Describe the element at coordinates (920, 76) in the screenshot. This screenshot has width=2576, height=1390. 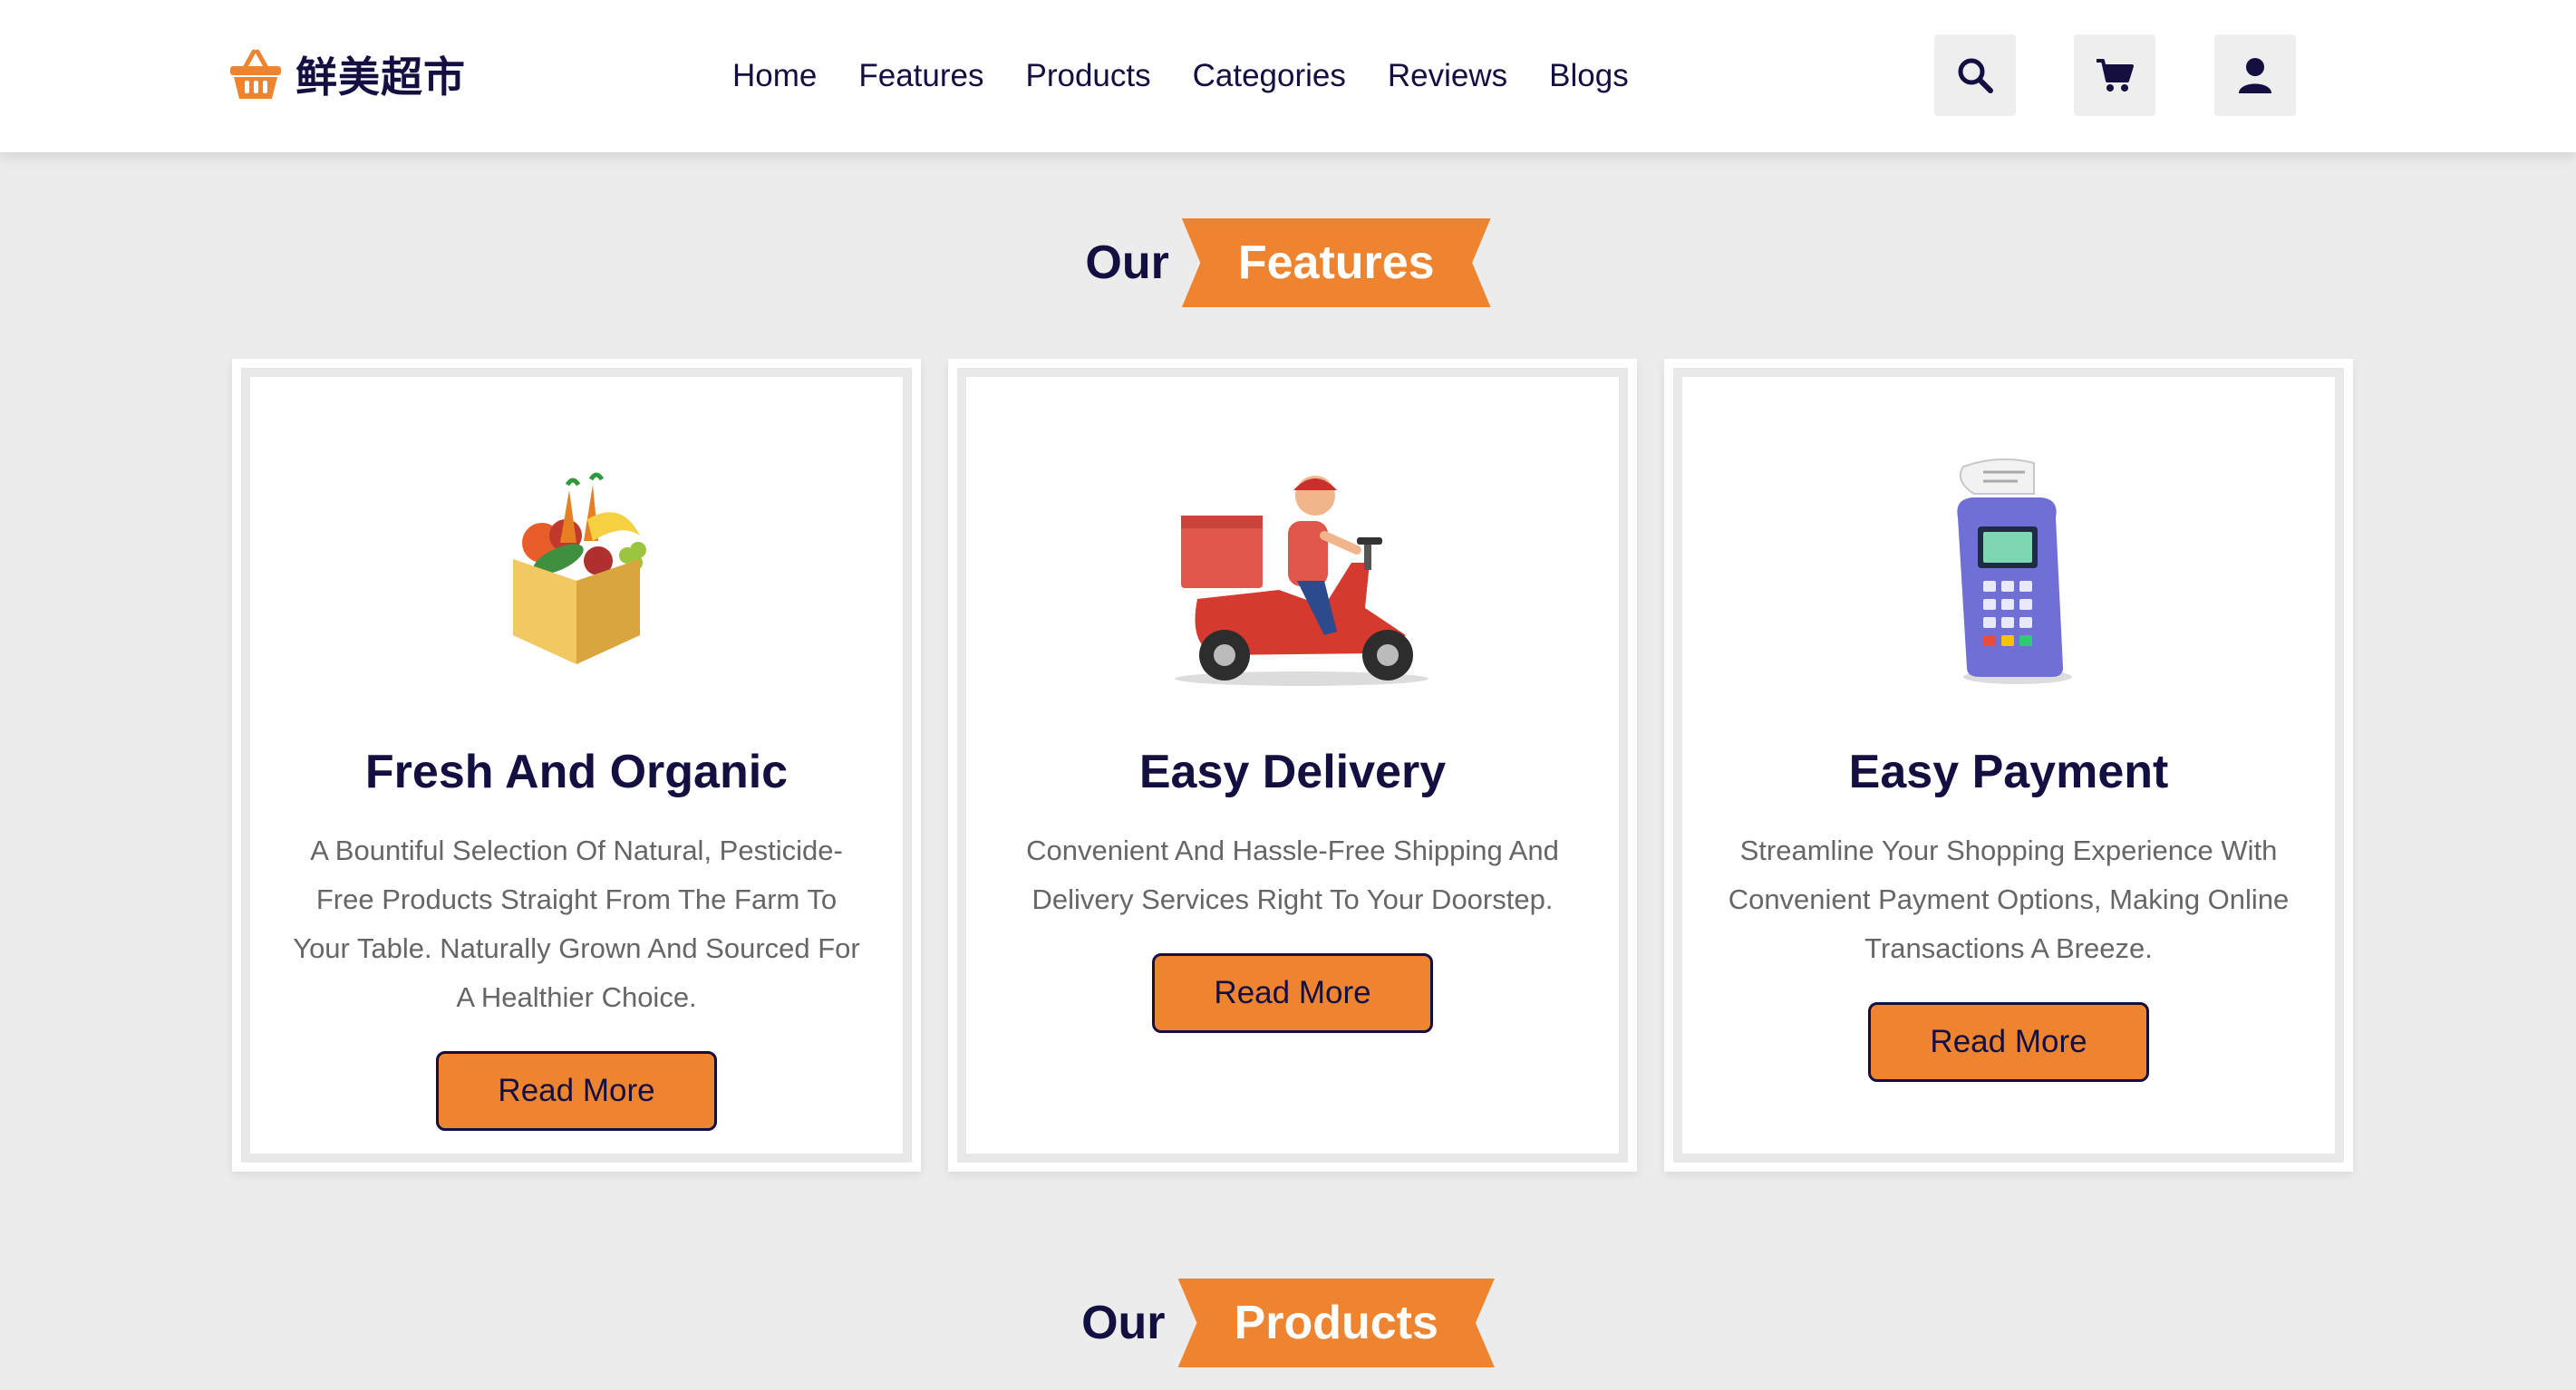
I see `nav-link-features: Features` at that location.